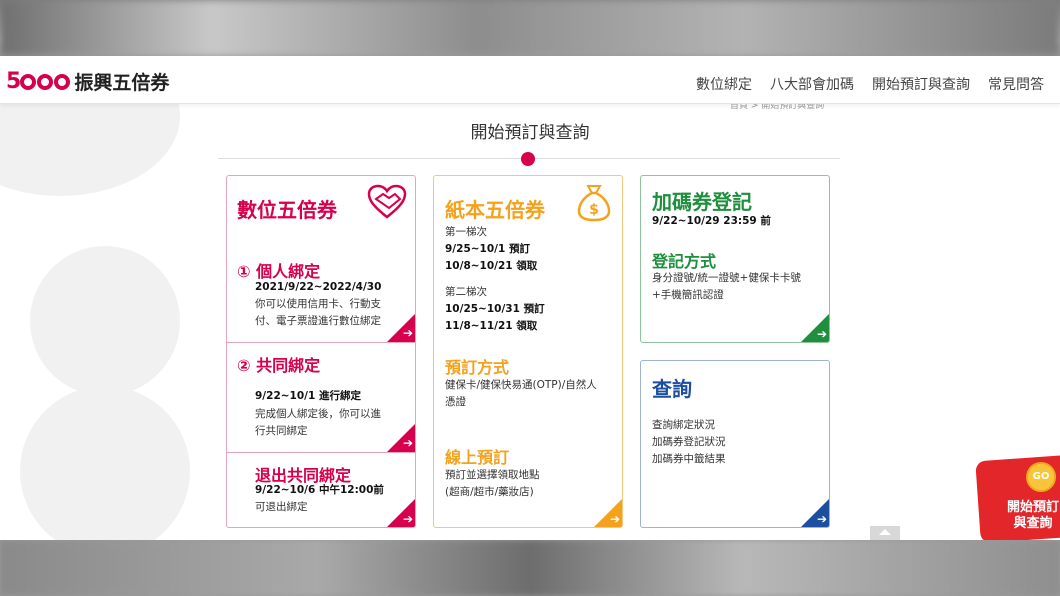 This screenshot has height=596, width=1060. Describe the element at coordinates (281, 507) in the screenshot. I see `exit-binding-desc: 可退出綁定` at that location.